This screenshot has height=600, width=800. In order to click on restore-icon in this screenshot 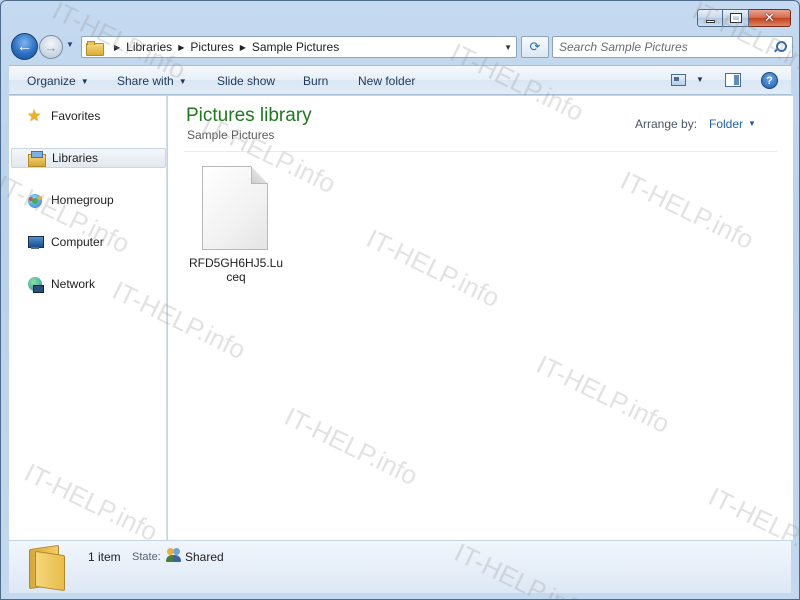, I will do `click(735, 18)`.